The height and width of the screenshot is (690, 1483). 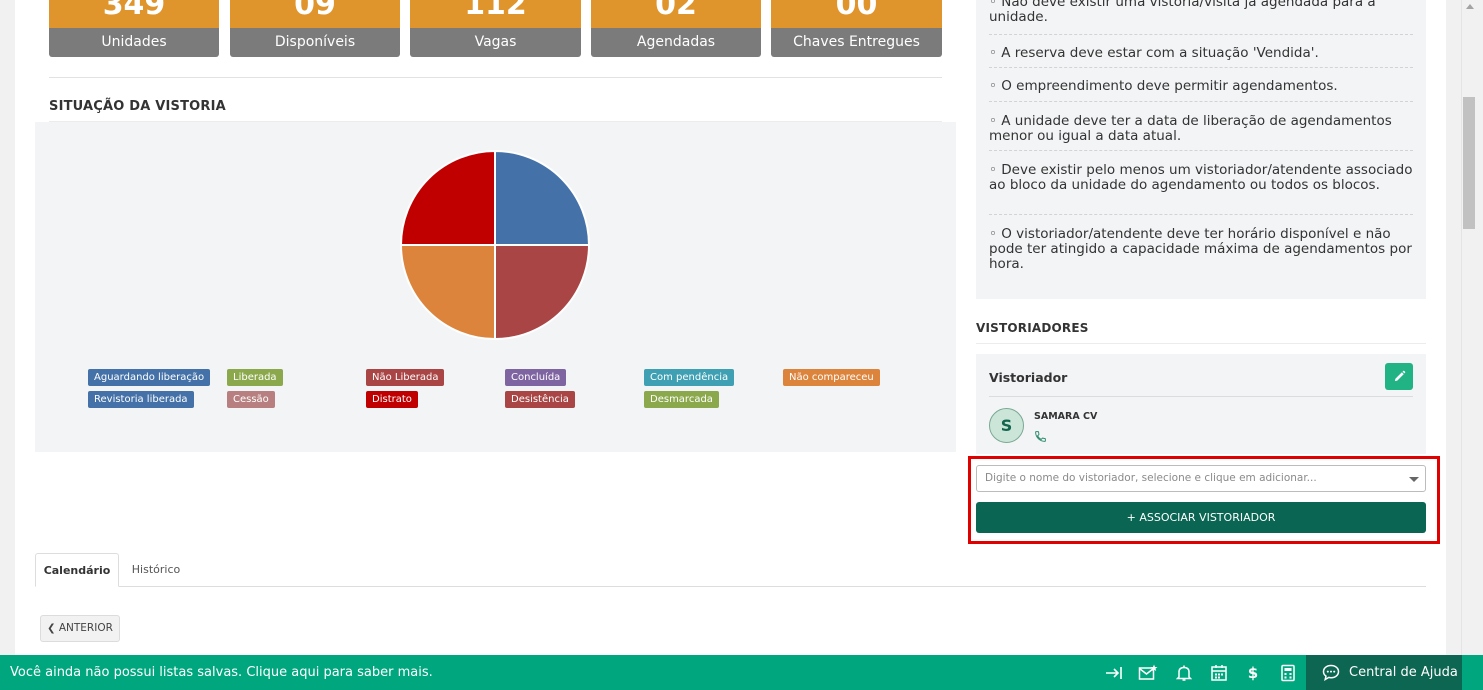 I want to click on chevron-left-icon: ❮, so click(x=51, y=628).